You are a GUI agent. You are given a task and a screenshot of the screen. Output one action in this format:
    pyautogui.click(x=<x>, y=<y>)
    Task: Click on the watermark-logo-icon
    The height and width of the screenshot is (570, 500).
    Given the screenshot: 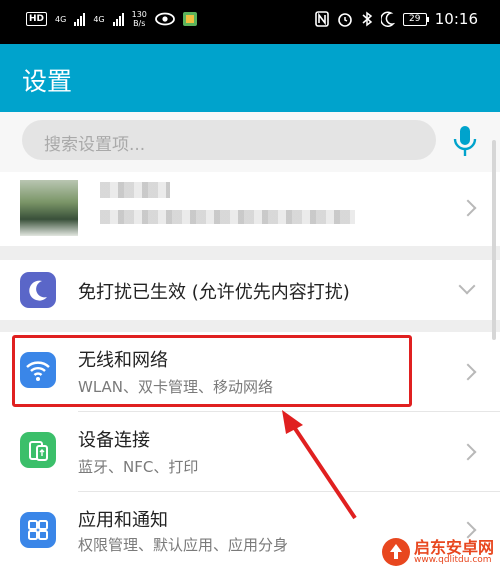 What is the action you would take?
    pyautogui.click(x=395, y=552)
    